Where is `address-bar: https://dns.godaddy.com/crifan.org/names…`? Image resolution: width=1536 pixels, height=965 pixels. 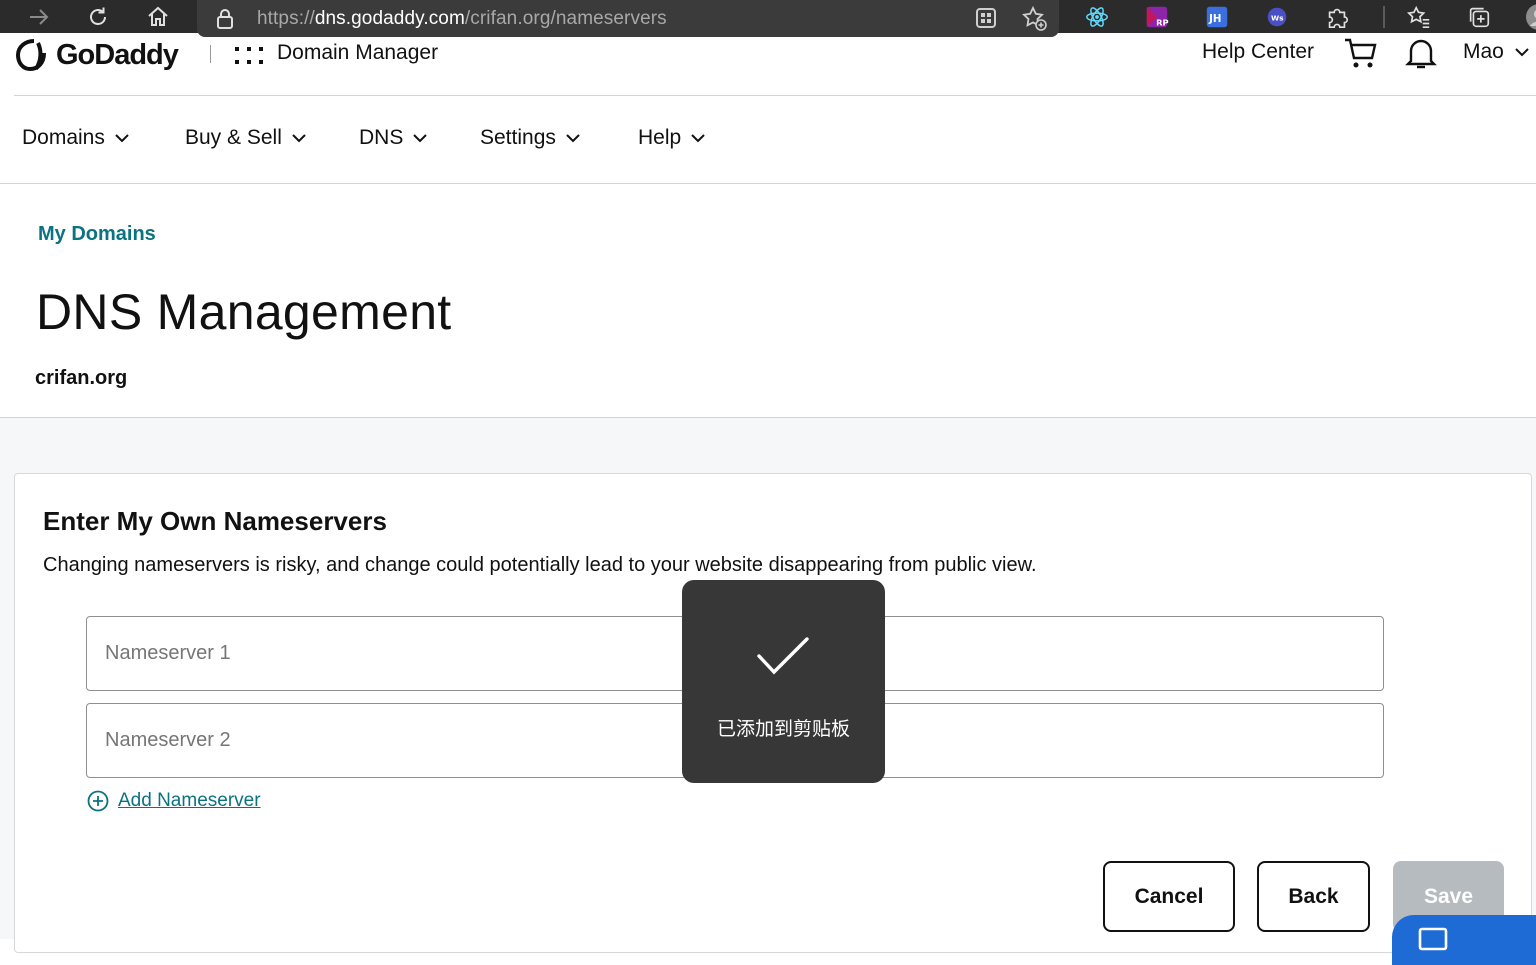 address-bar: https://dns.godaddy.com/crifan.org/names… is located at coordinates (628, 18).